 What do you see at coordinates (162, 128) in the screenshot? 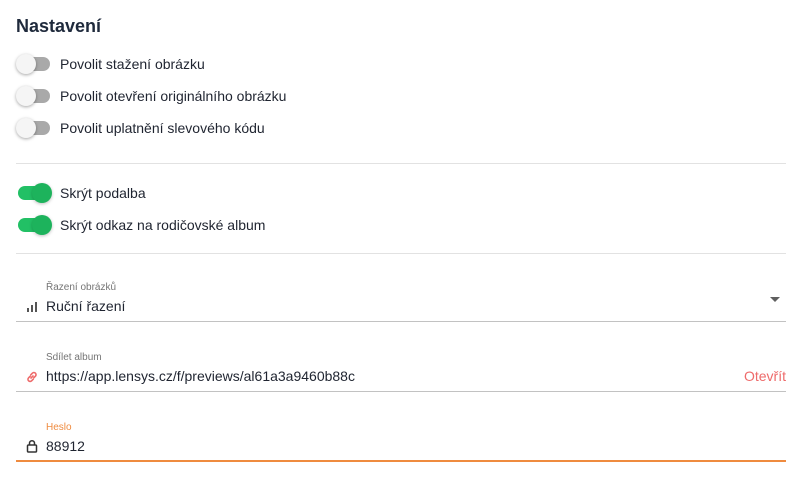
I see `toggle-label: Povolit uplatnění slevového kódu` at bounding box center [162, 128].